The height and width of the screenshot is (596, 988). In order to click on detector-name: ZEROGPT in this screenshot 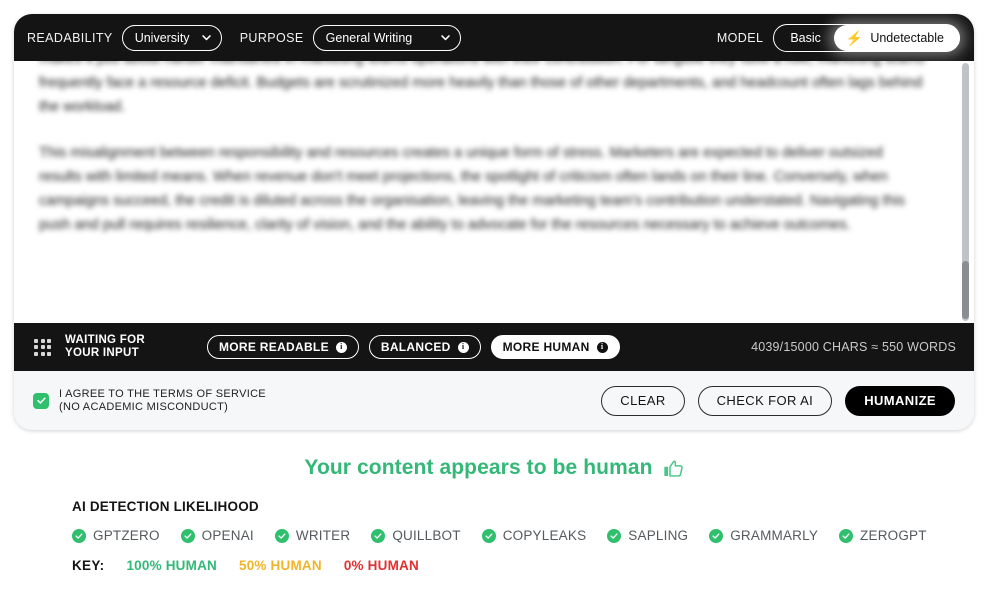, I will do `click(893, 535)`.